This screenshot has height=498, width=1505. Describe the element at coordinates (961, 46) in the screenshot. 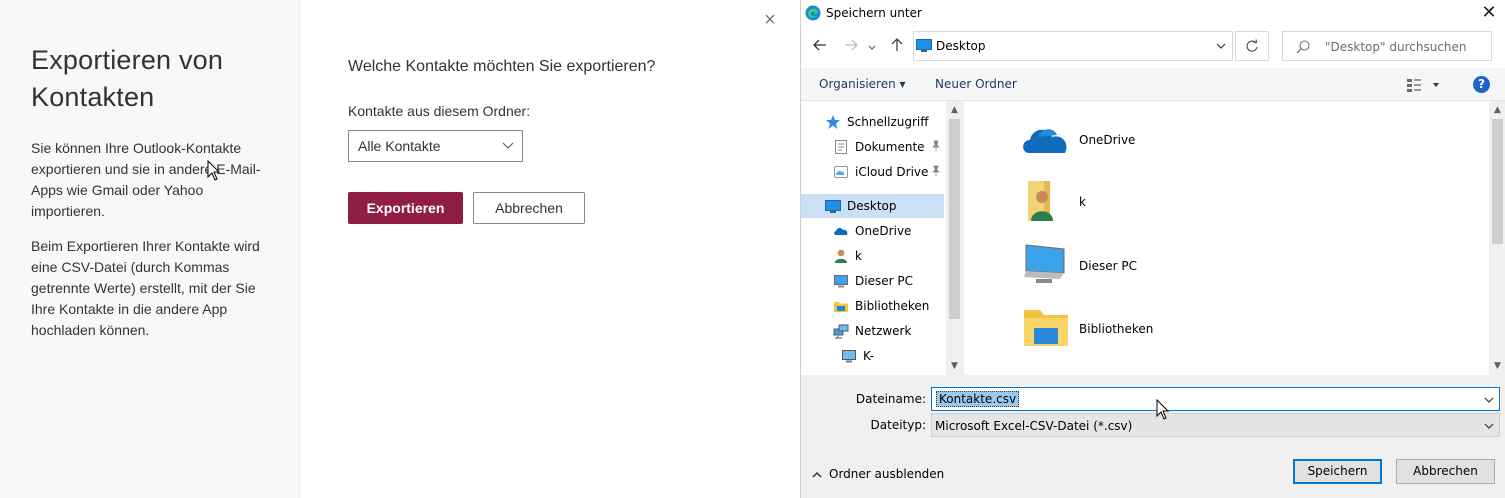

I see `address-text: Desktop` at that location.